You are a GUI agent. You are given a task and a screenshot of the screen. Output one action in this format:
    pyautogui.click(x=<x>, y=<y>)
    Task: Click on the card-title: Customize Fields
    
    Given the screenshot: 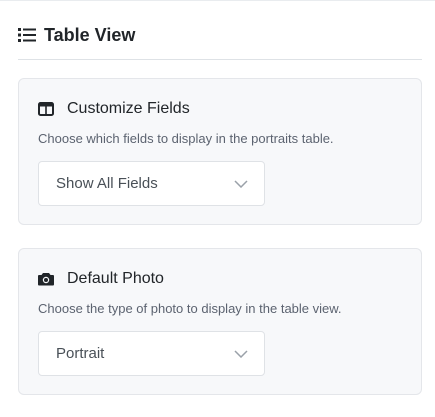 What is the action you would take?
    pyautogui.click(x=128, y=108)
    